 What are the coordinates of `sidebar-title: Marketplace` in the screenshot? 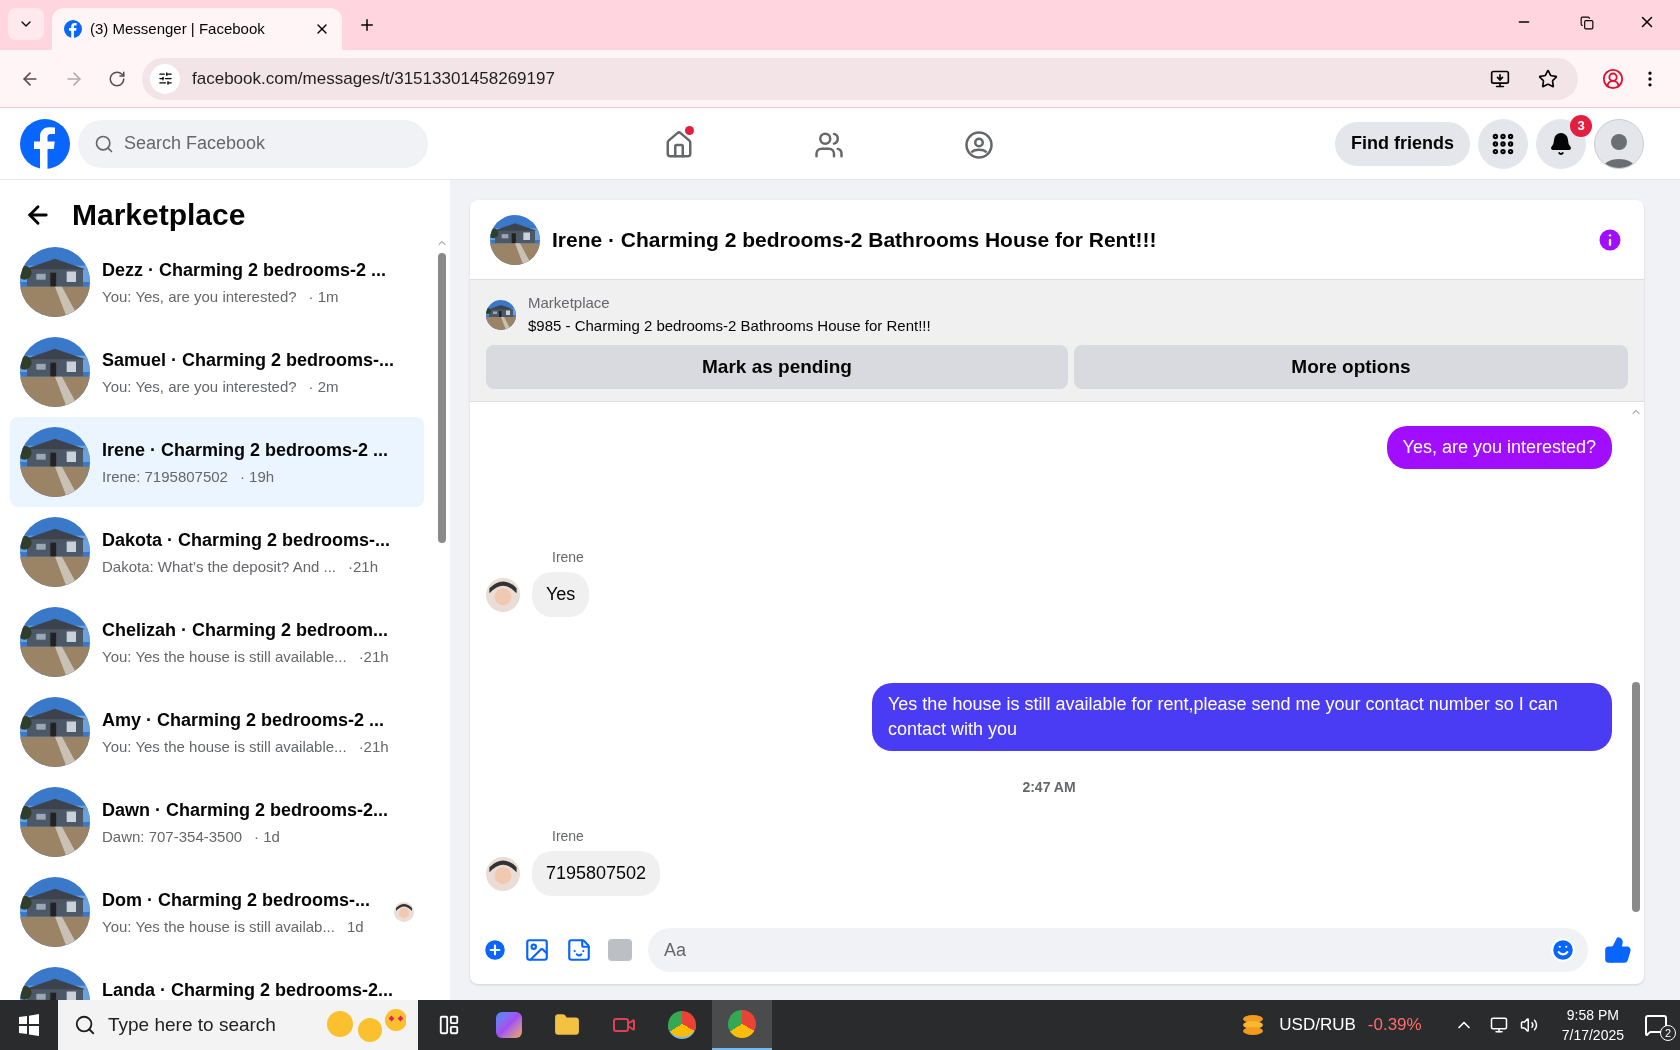 It's located at (159, 215).